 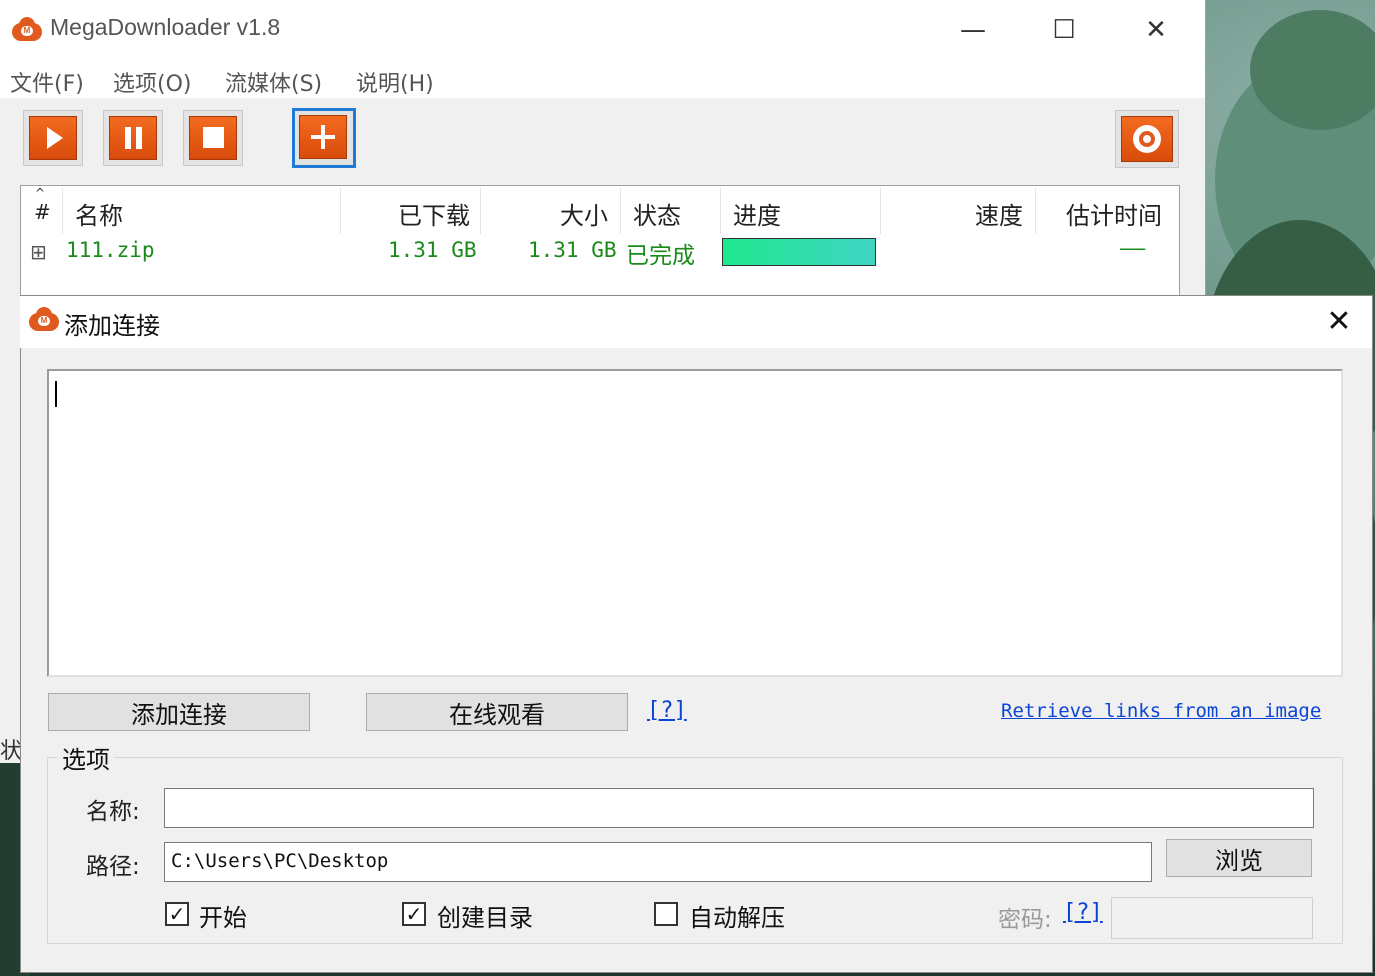 I want to click on row-status: 已完成, so click(x=660, y=256).